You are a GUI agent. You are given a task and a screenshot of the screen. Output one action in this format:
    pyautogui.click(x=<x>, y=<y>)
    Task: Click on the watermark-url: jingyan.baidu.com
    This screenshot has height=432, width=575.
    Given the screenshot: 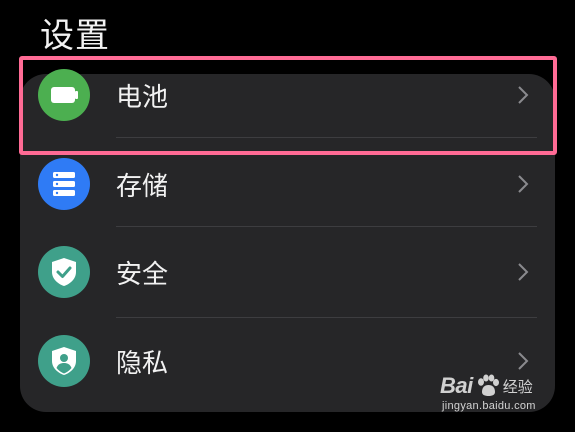 What is the action you would take?
    pyautogui.click(x=489, y=406)
    